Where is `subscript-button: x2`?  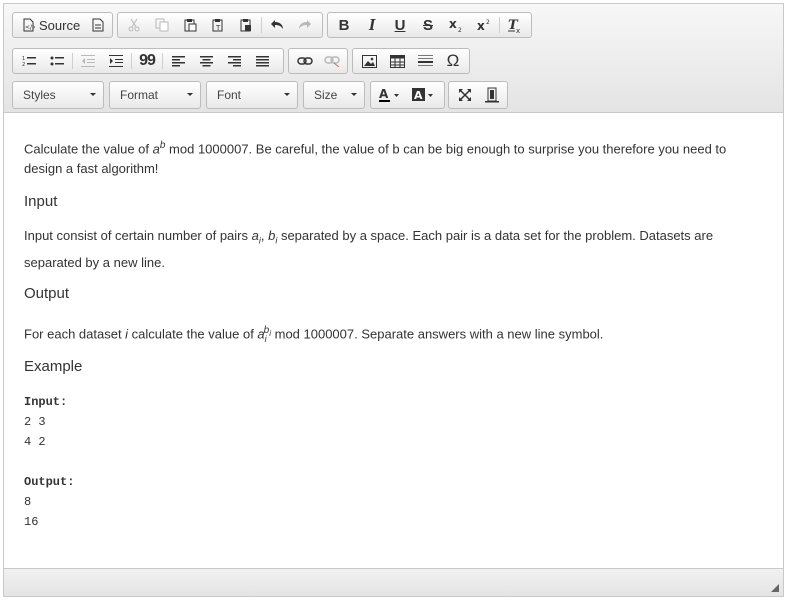
subscript-button: x2 is located at coordinates (456, 25).